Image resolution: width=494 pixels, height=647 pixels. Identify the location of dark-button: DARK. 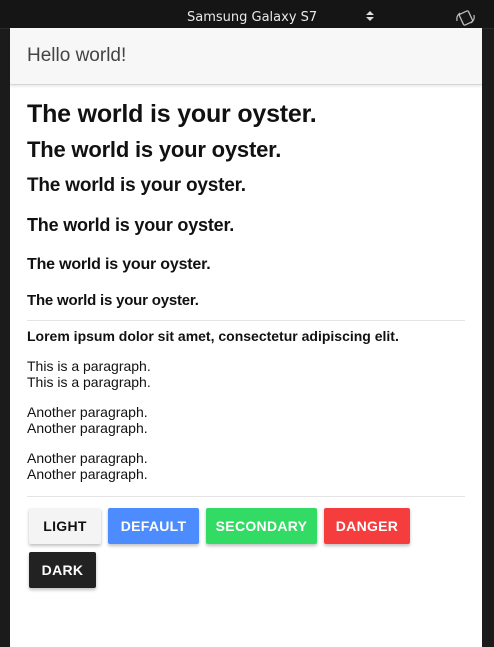
(62, 570).